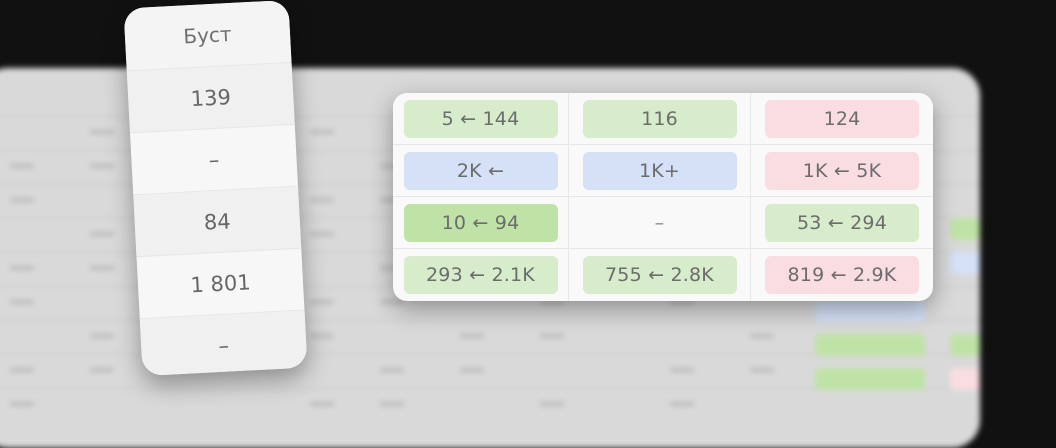 Image resolution: width=1056 pixels, height=448 pixels. I want to click on change-chip: 755 ← 2.8K, so click(659, 275).